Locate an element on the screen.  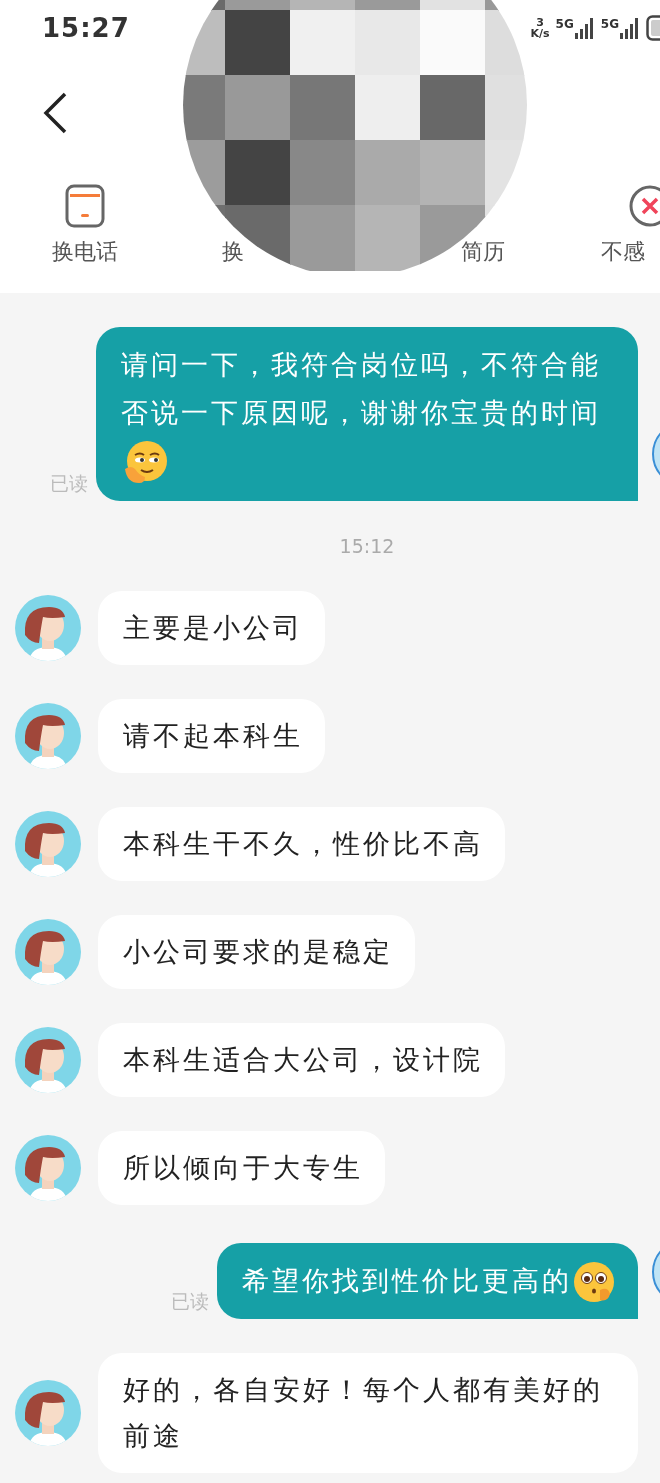
battery-icon is located at coordinates (653, 27).